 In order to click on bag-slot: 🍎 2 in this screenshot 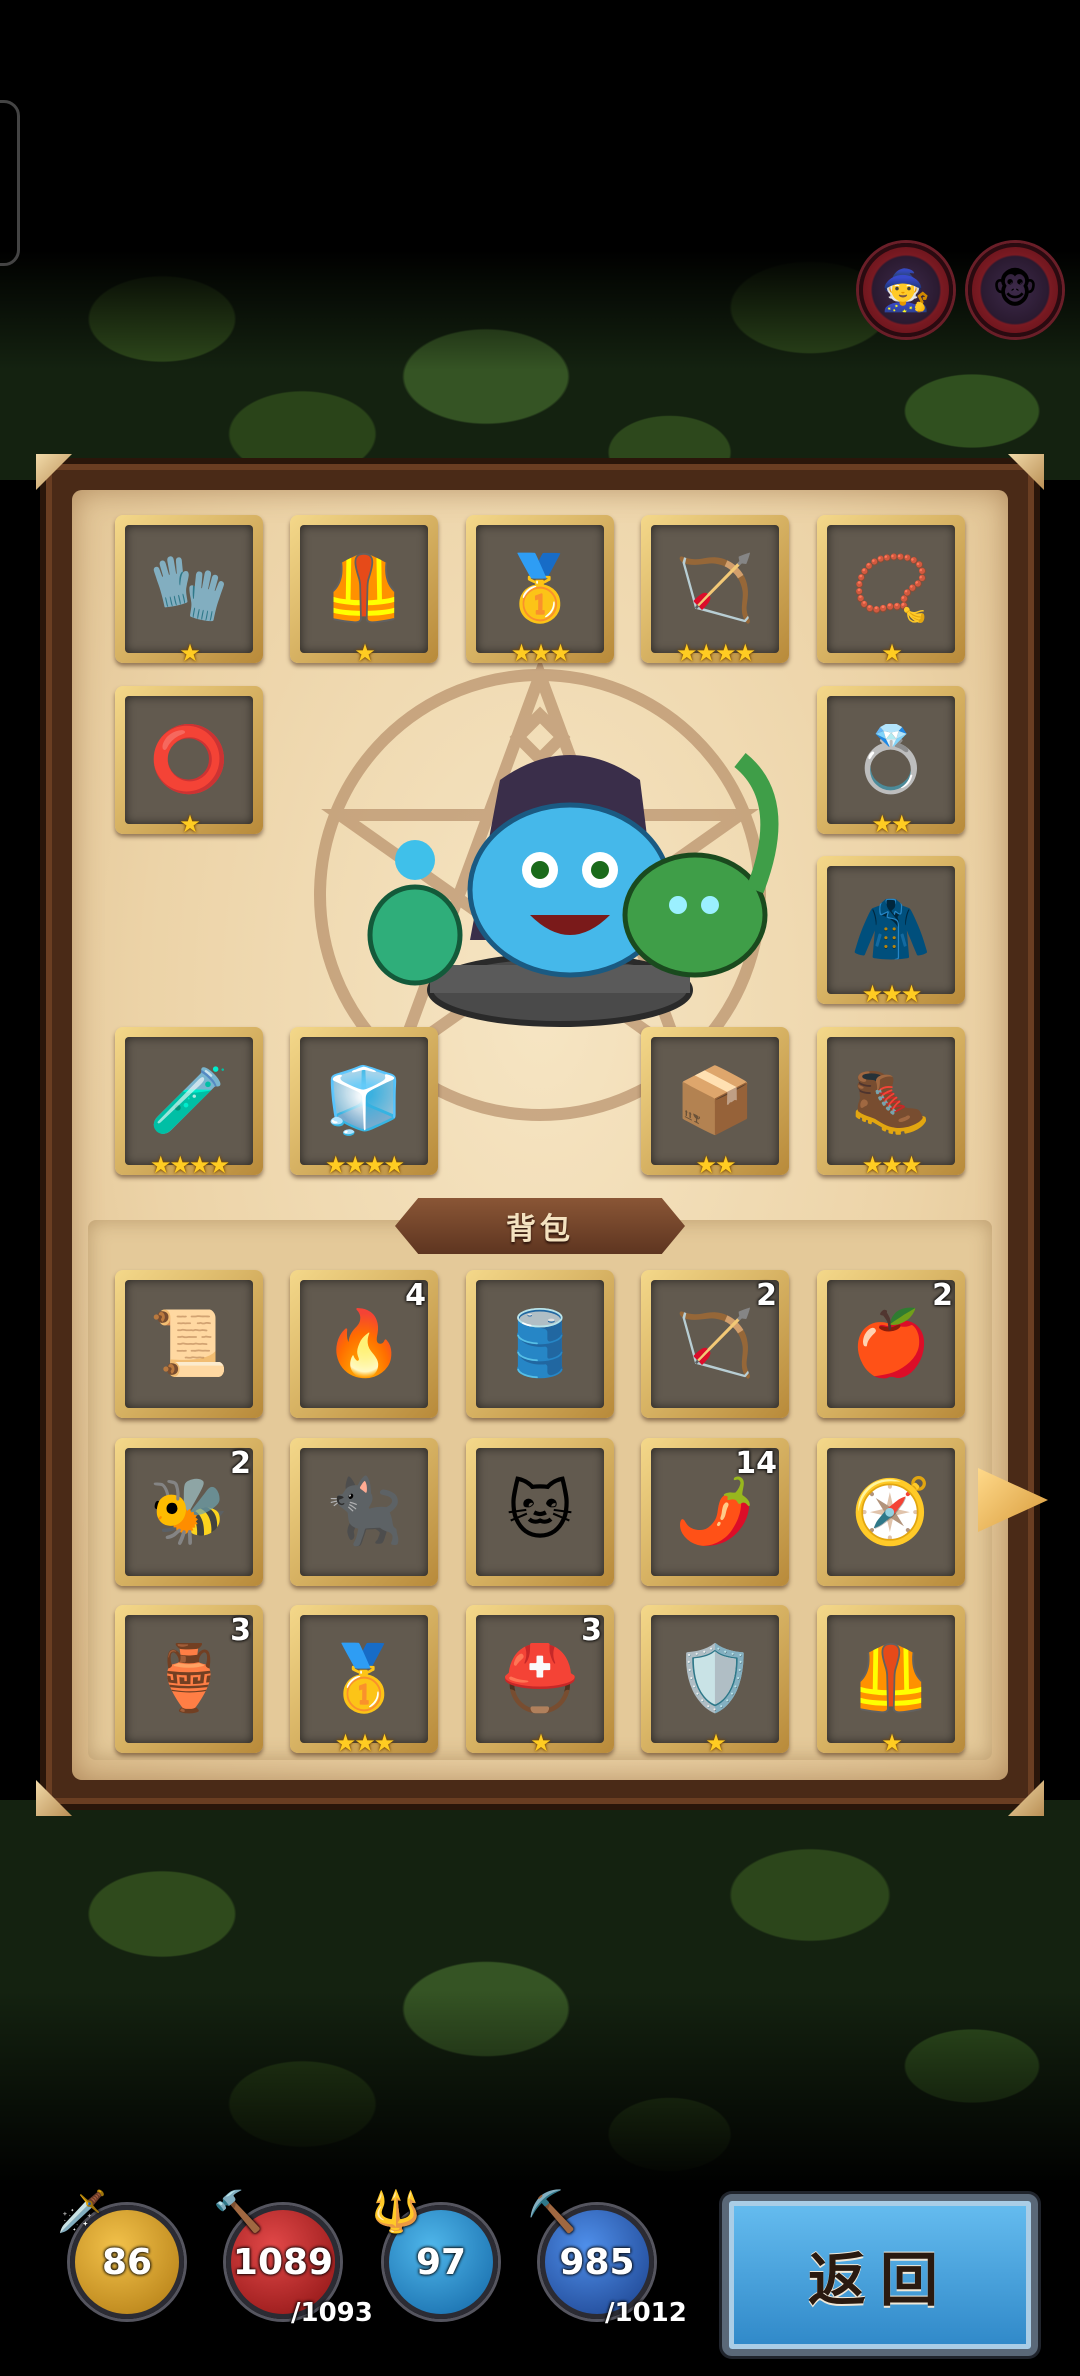, I will do `click(891, 1344)`.